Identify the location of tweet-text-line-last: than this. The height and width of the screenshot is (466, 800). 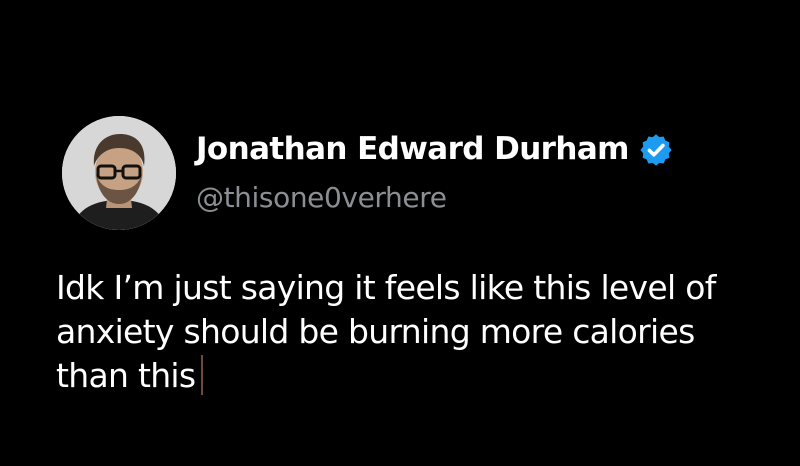
(416, 376).